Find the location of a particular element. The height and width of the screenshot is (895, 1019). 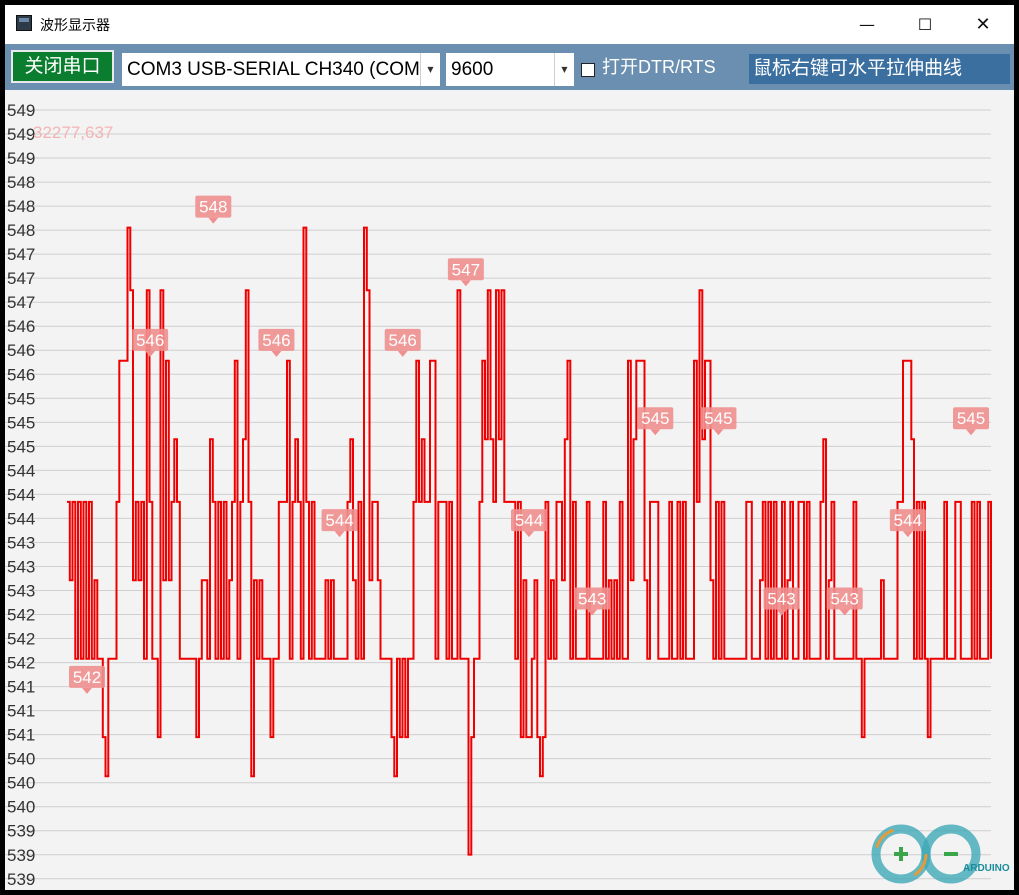

svg-text: 542 is located at coordinates (87, 677).